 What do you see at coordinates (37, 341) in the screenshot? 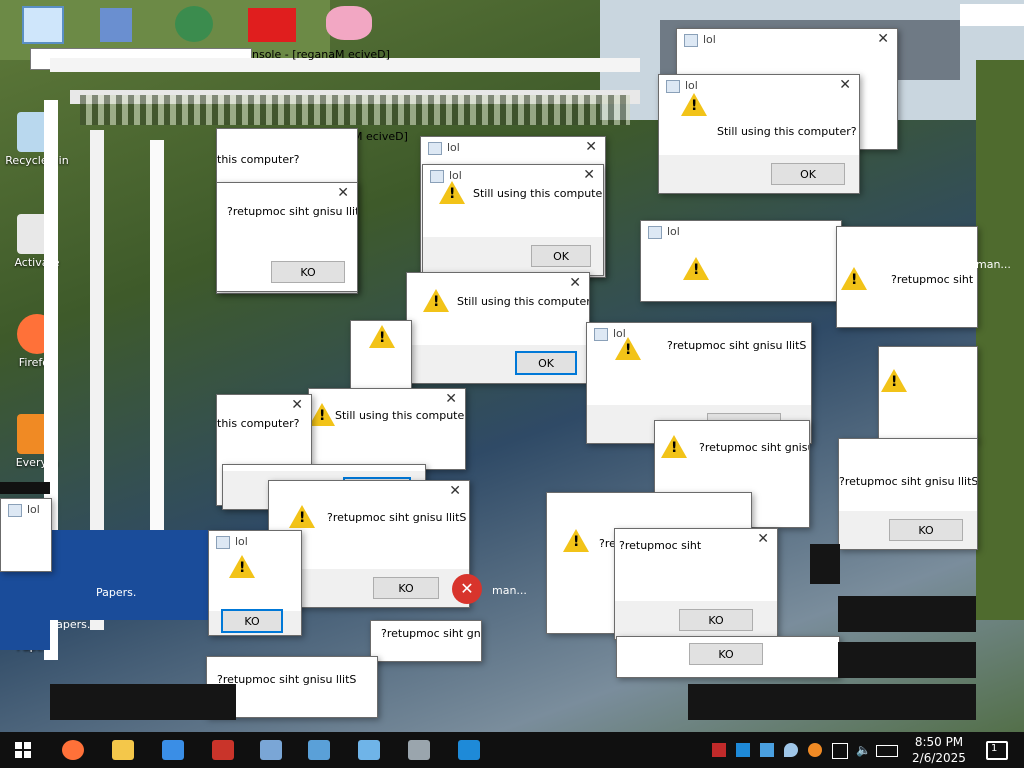
I see `desktop-icon-firefox: Firefox` at bounding box center [37, 341].